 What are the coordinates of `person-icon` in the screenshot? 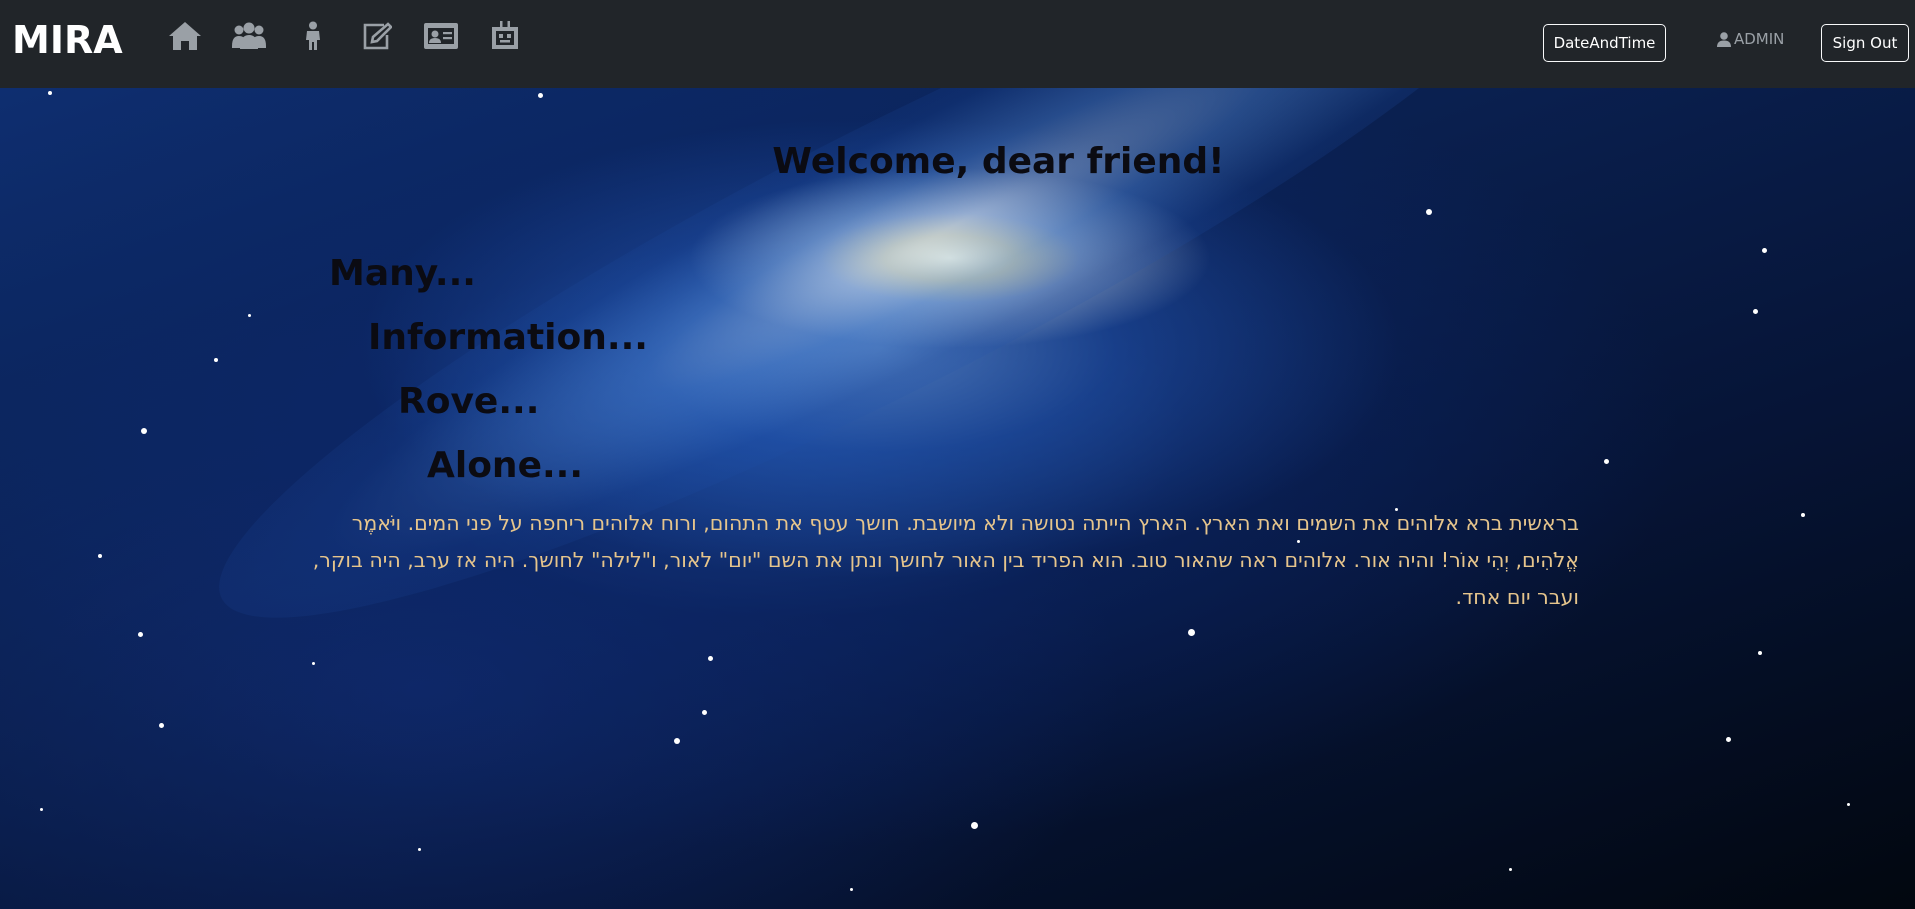 It's located at (313, 36).